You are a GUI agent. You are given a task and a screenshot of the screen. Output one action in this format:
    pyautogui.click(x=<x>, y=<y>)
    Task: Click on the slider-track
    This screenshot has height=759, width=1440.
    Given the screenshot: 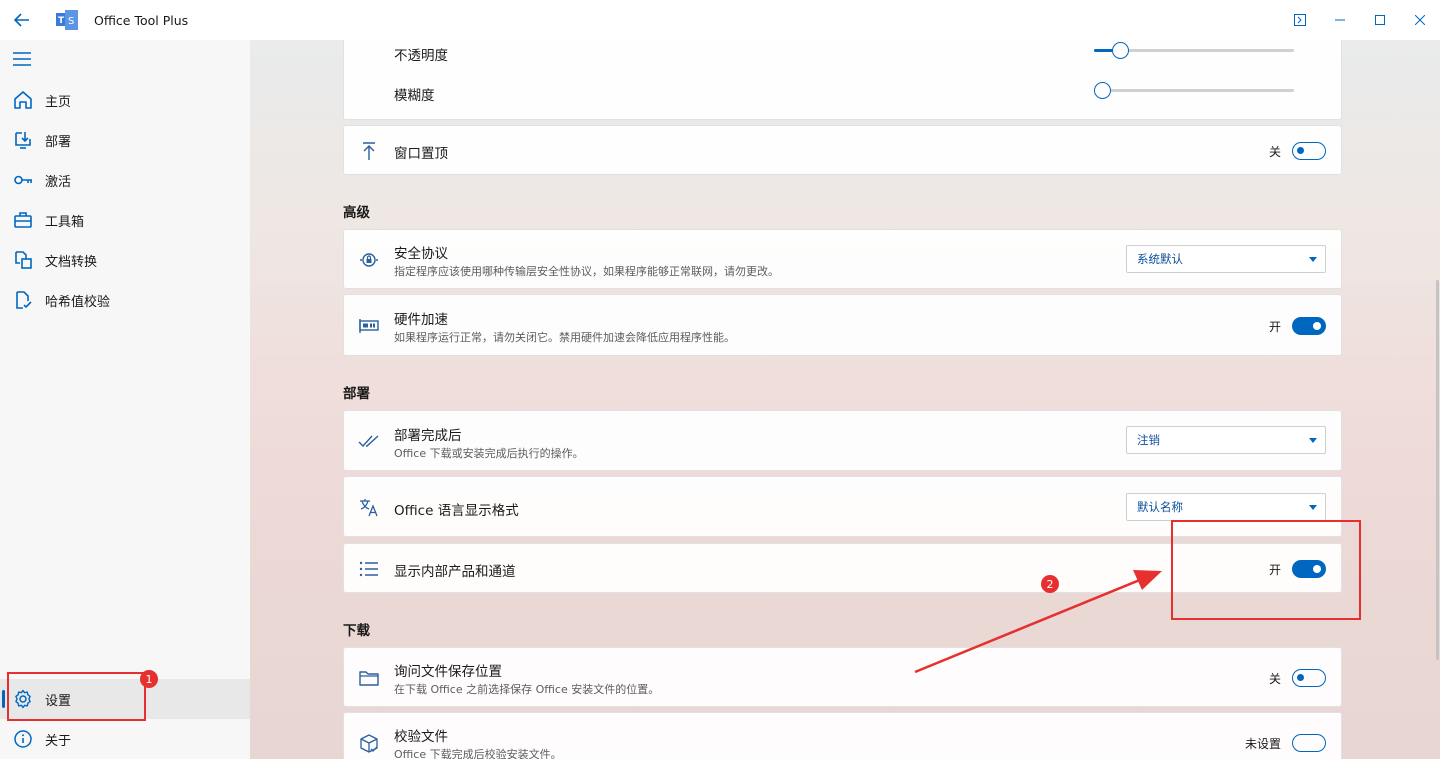 What is the action you would take?
    pyautogui.click(x=1194, y=90)
    